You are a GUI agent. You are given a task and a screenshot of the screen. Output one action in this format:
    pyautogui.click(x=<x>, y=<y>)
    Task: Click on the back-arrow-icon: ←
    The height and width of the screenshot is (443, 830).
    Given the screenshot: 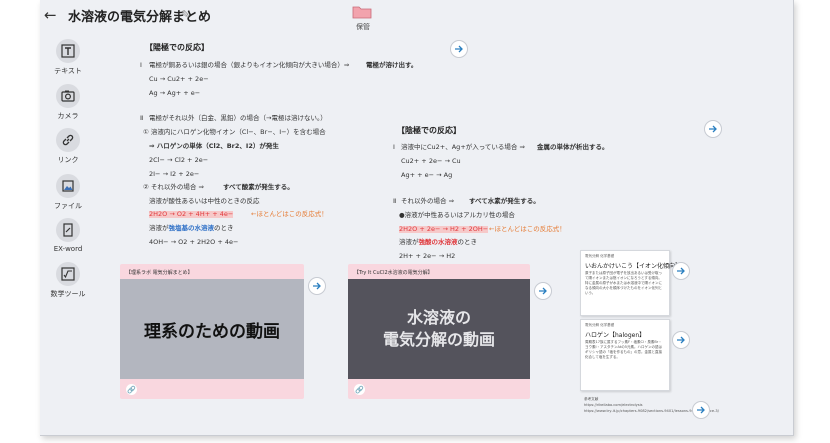 What is the action you would take?
    pyautogui.click(x=50, y=15)
    